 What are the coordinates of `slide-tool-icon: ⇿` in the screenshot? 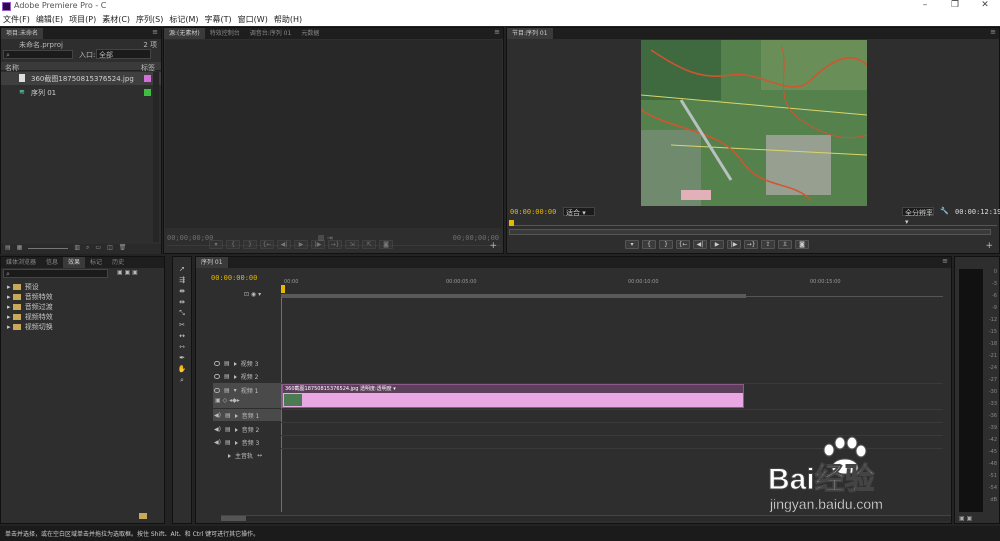 It's located at (182, 347).